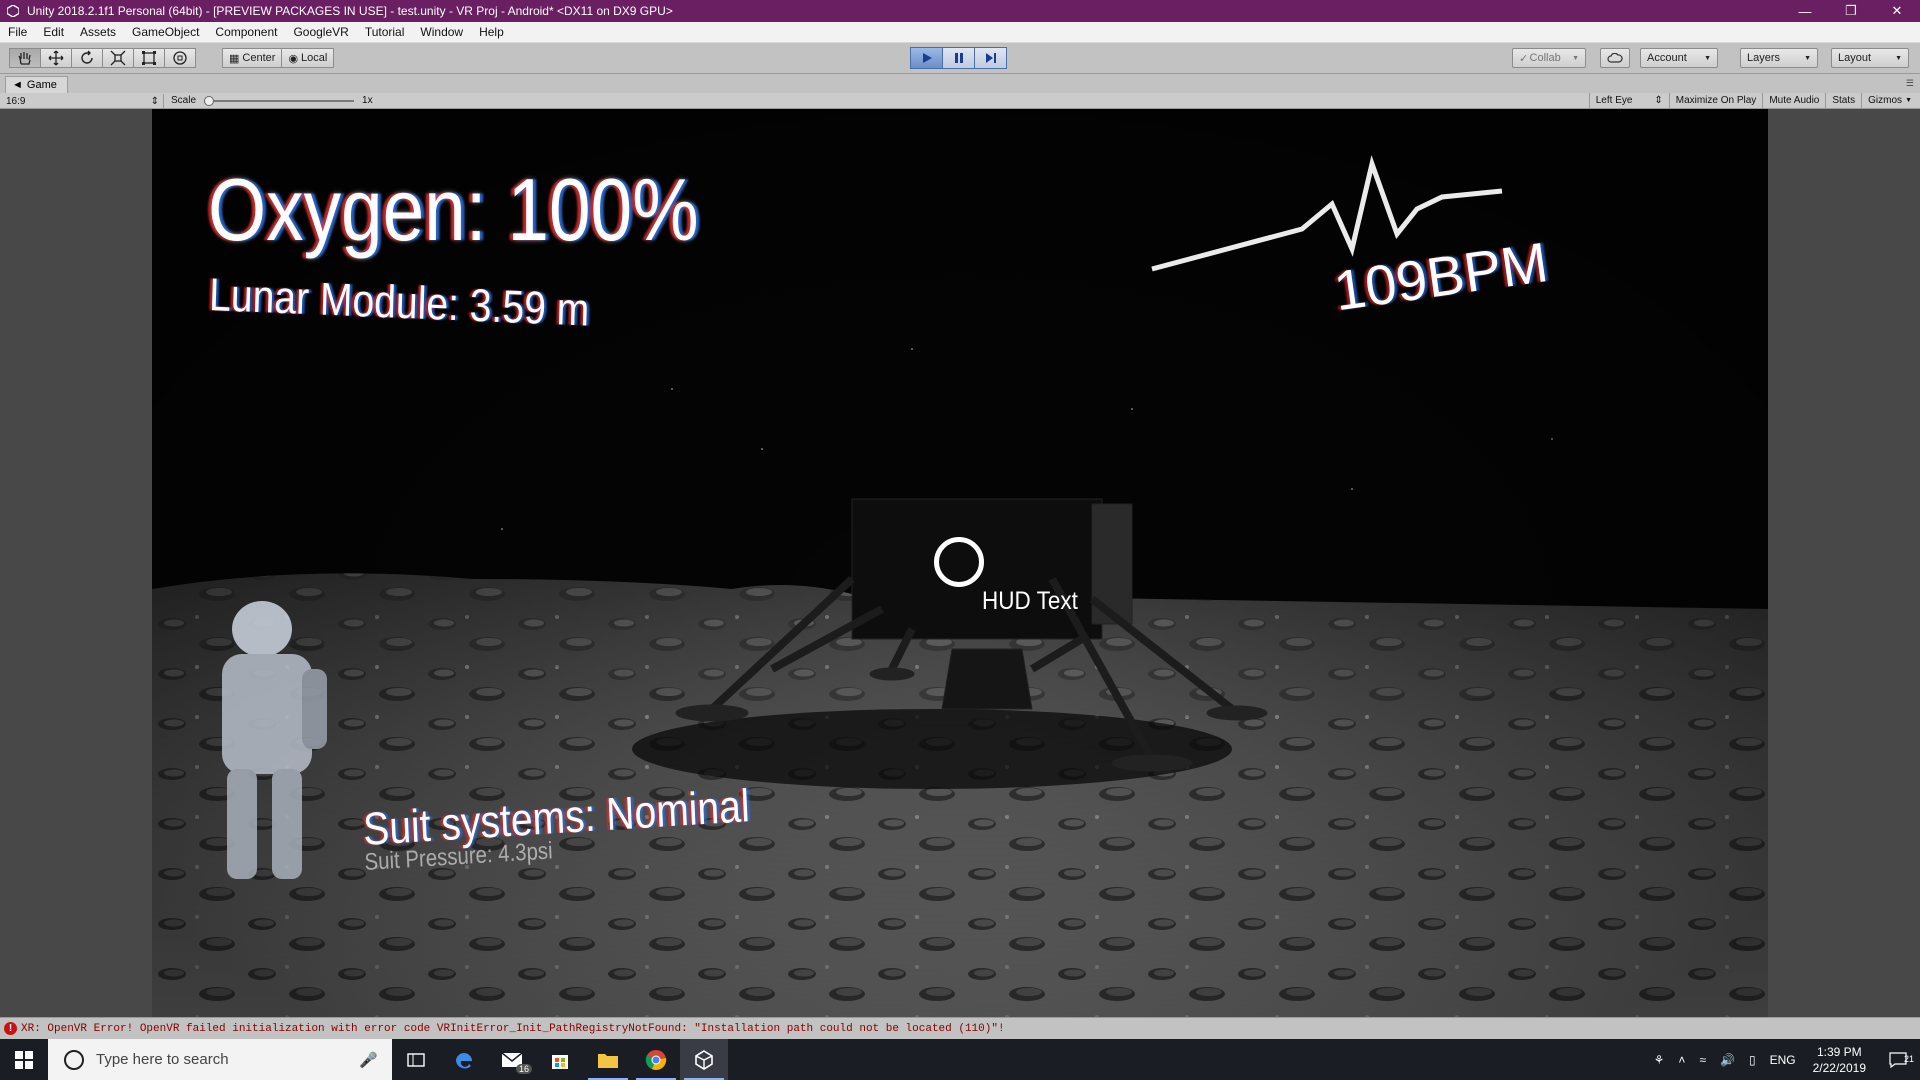 Image resolution: width=1920 pixels, height=1080 pixels. Describe the element at coordinates (1805, 11) in the screenshot. I see `minimize-icon: —` at that location.